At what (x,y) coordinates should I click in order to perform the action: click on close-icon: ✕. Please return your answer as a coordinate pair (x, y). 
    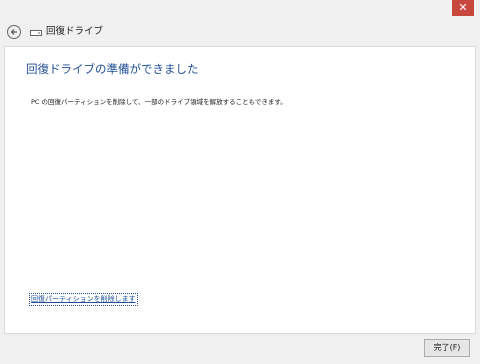
    Looking at the image, I should click on (463, 7).